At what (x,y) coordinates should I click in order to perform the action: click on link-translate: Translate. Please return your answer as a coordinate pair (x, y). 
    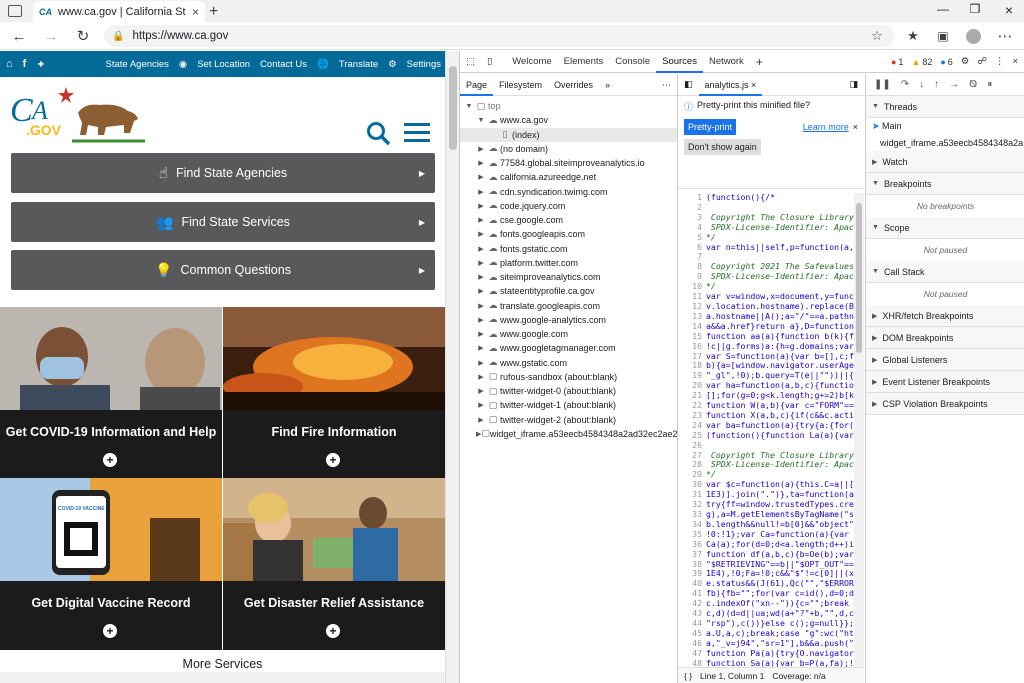
    Looking at the image, I should click on (358, 64).